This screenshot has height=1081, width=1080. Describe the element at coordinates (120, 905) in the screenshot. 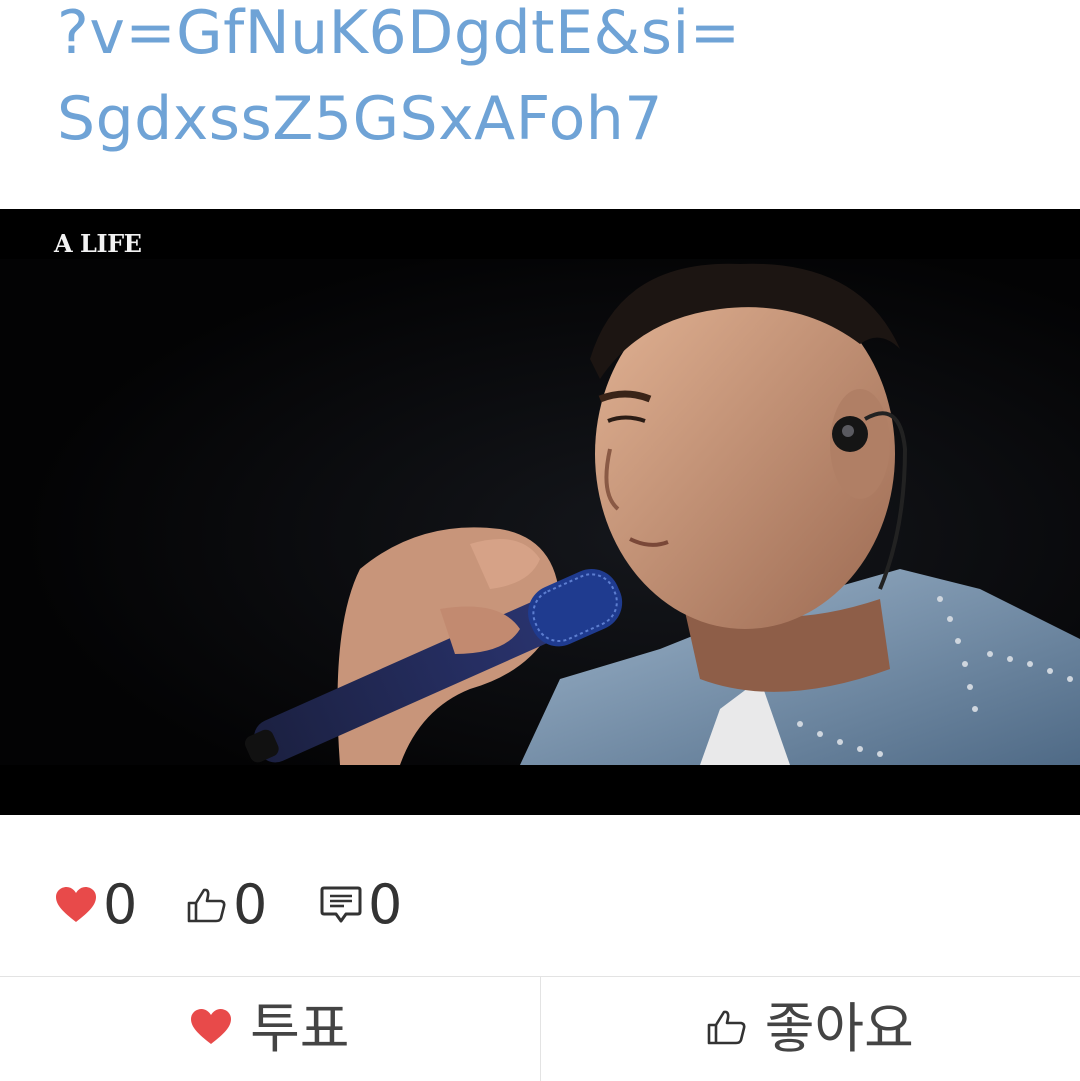

I see `vote-count-value: 0` at that location.